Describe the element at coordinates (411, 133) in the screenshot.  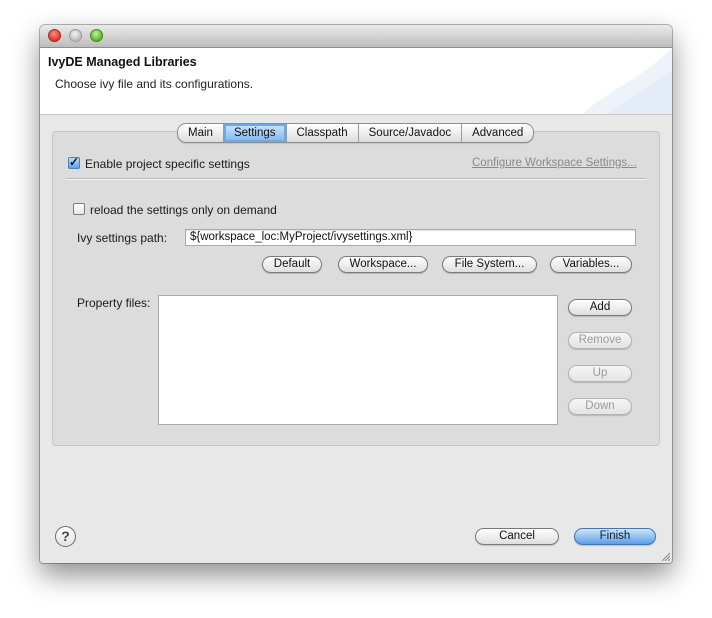
I see `tab-source-javadoc: Source/Javadoc` at that location.